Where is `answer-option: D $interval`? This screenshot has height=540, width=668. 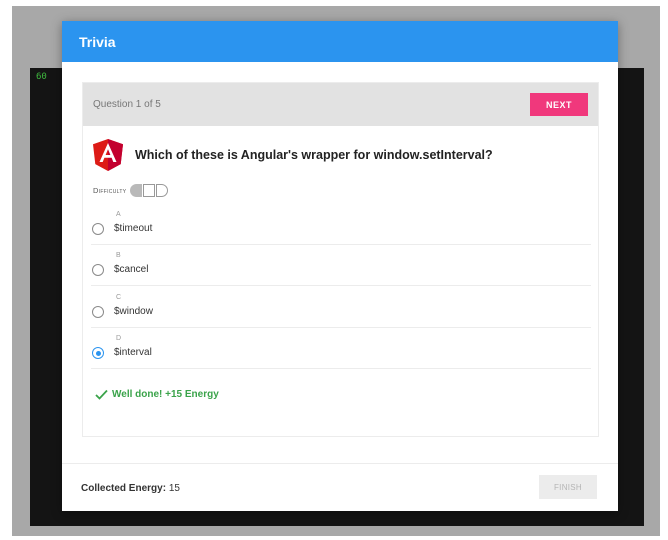
answer-option: D $interval is located at coordinates (341, 352).